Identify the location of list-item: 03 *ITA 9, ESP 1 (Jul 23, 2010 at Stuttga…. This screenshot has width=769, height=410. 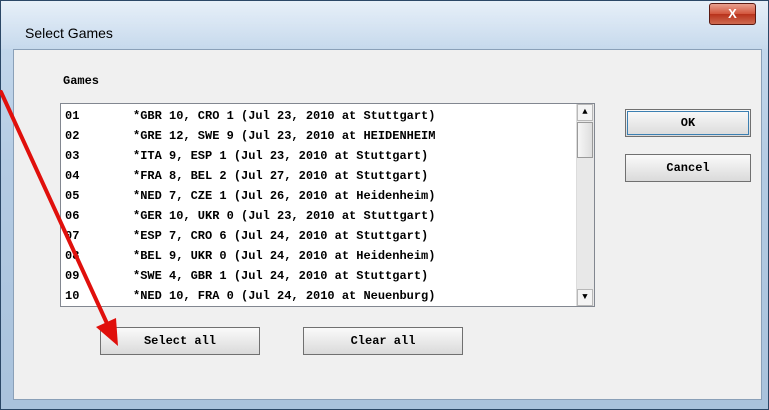
(320, 156).